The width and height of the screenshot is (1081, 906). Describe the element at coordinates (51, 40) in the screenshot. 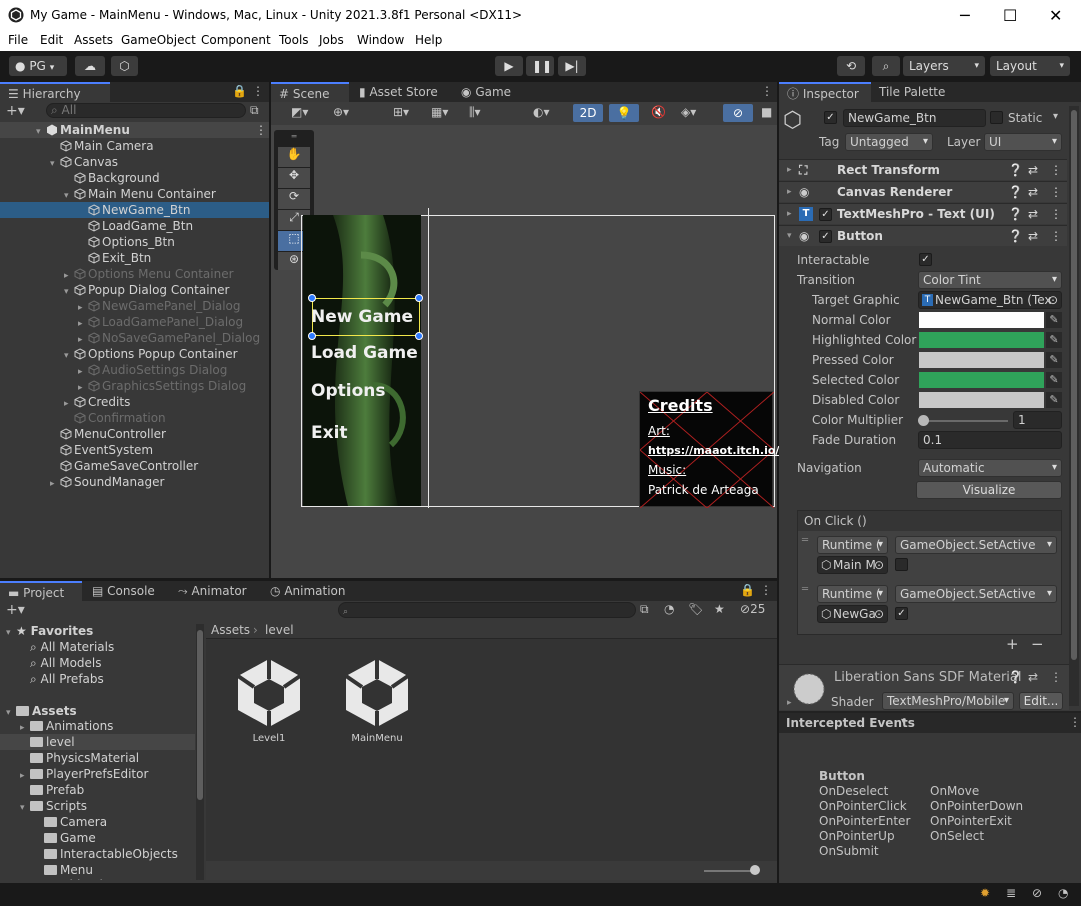

I see `menu-edit: Edit` at that location.